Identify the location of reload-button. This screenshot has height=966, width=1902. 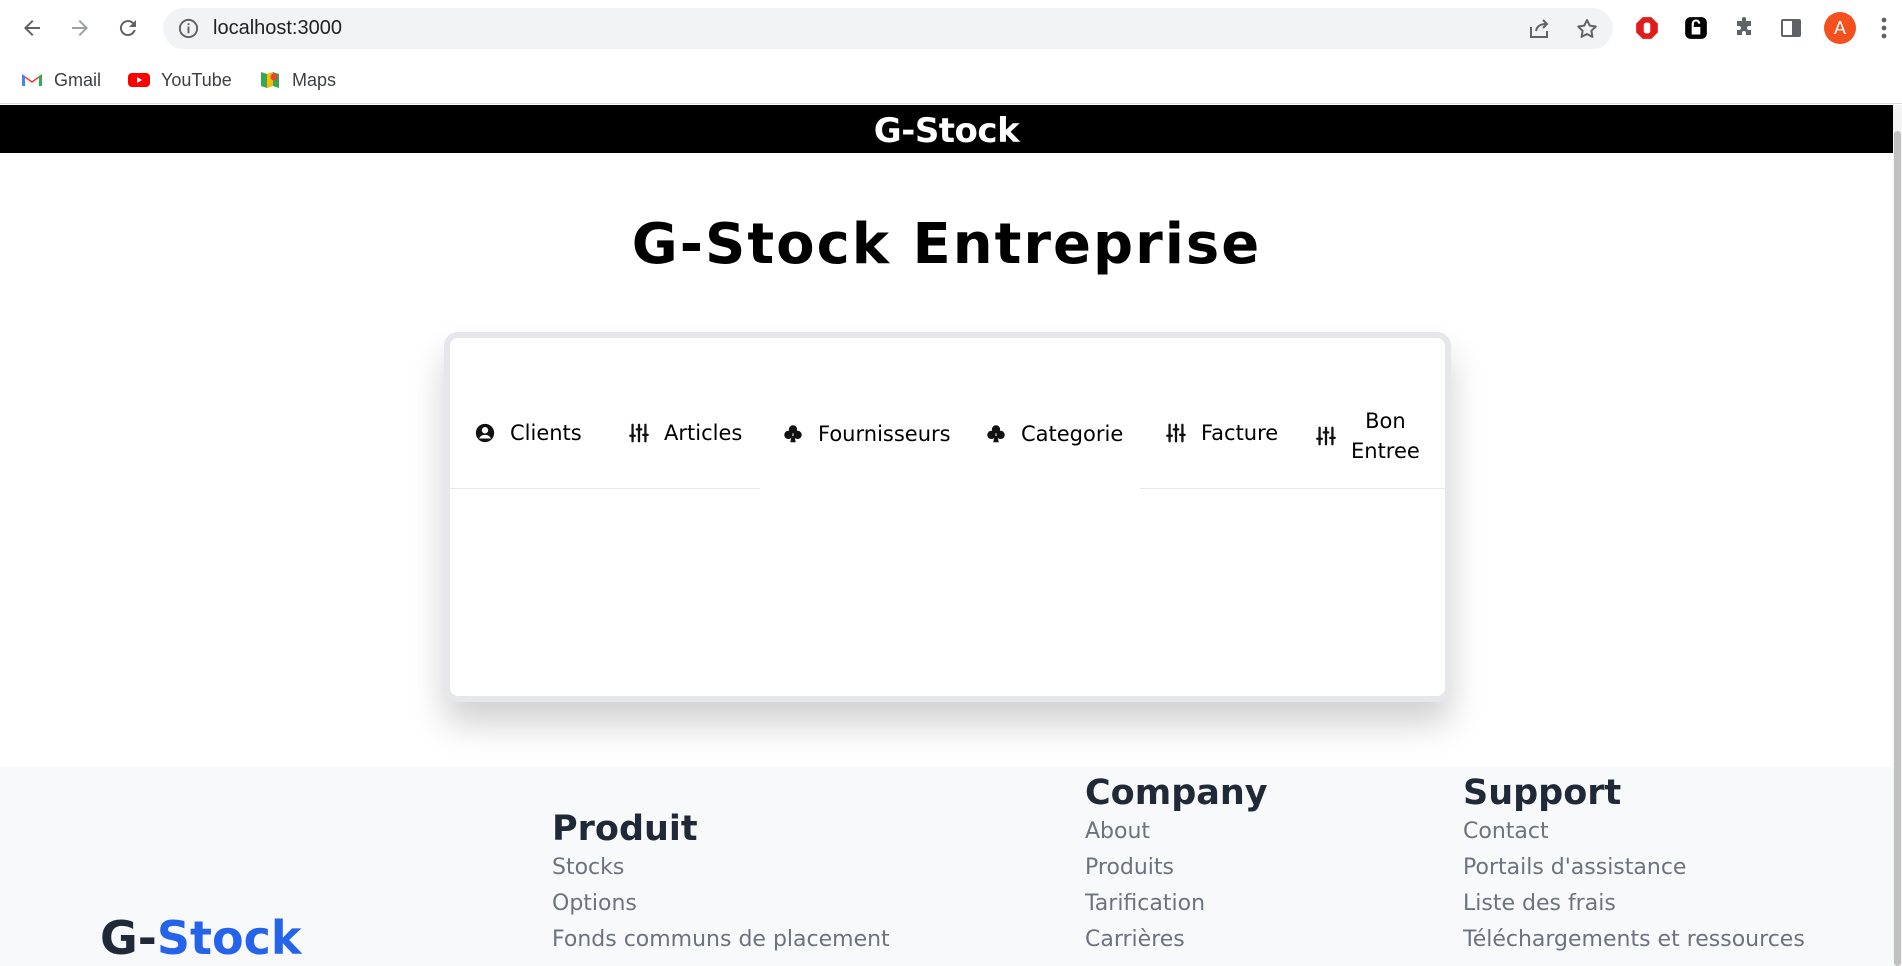
(128, 28).